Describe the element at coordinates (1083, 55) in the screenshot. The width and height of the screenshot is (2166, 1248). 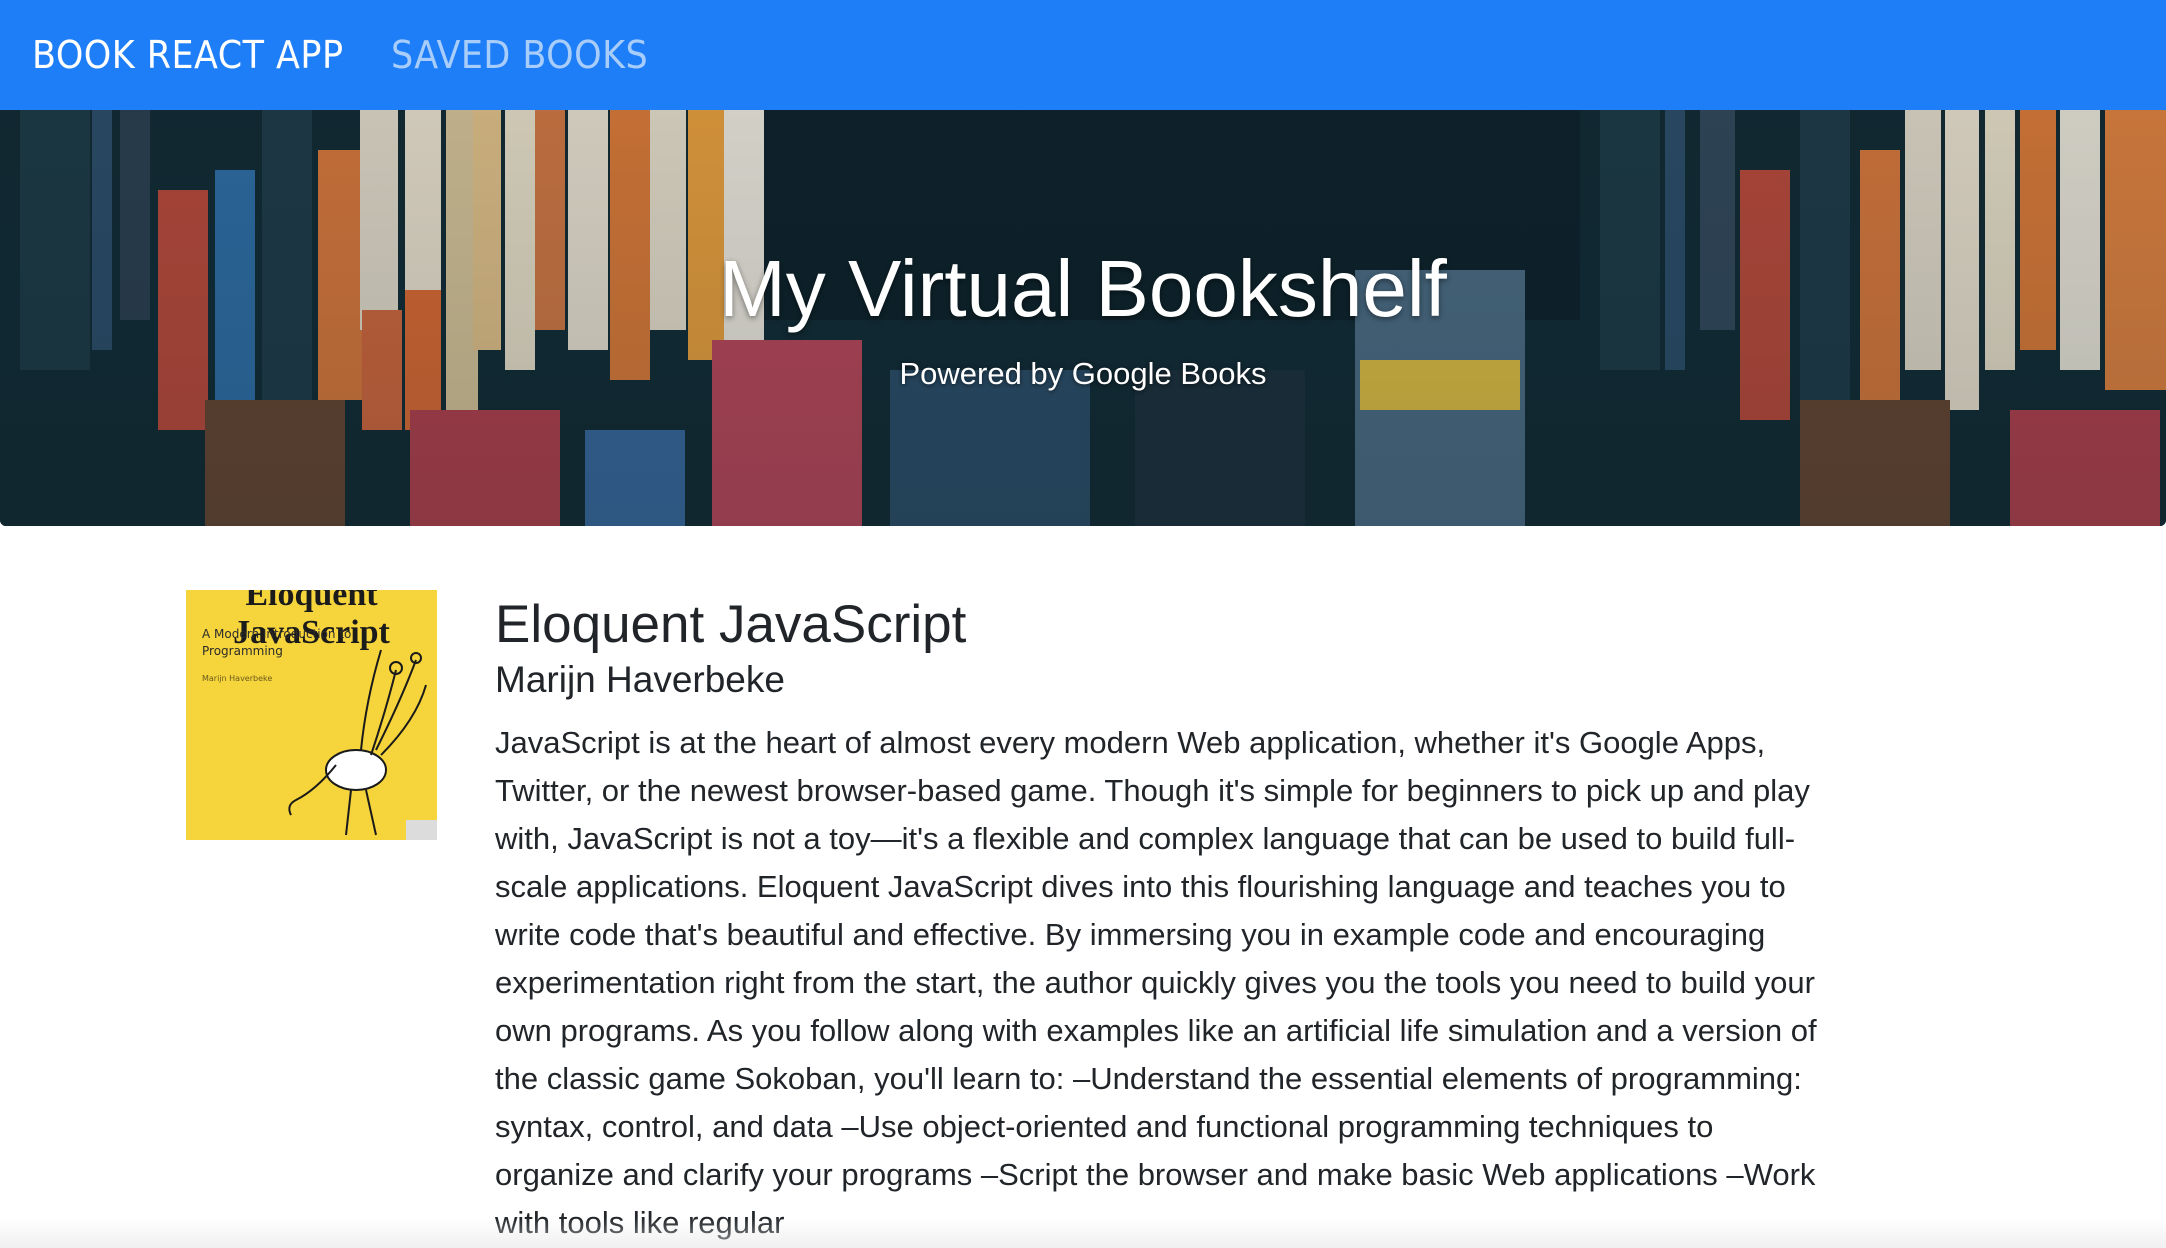
I see `top-navbar: BOOK REACT APP SAVED BOOKS` at that location.